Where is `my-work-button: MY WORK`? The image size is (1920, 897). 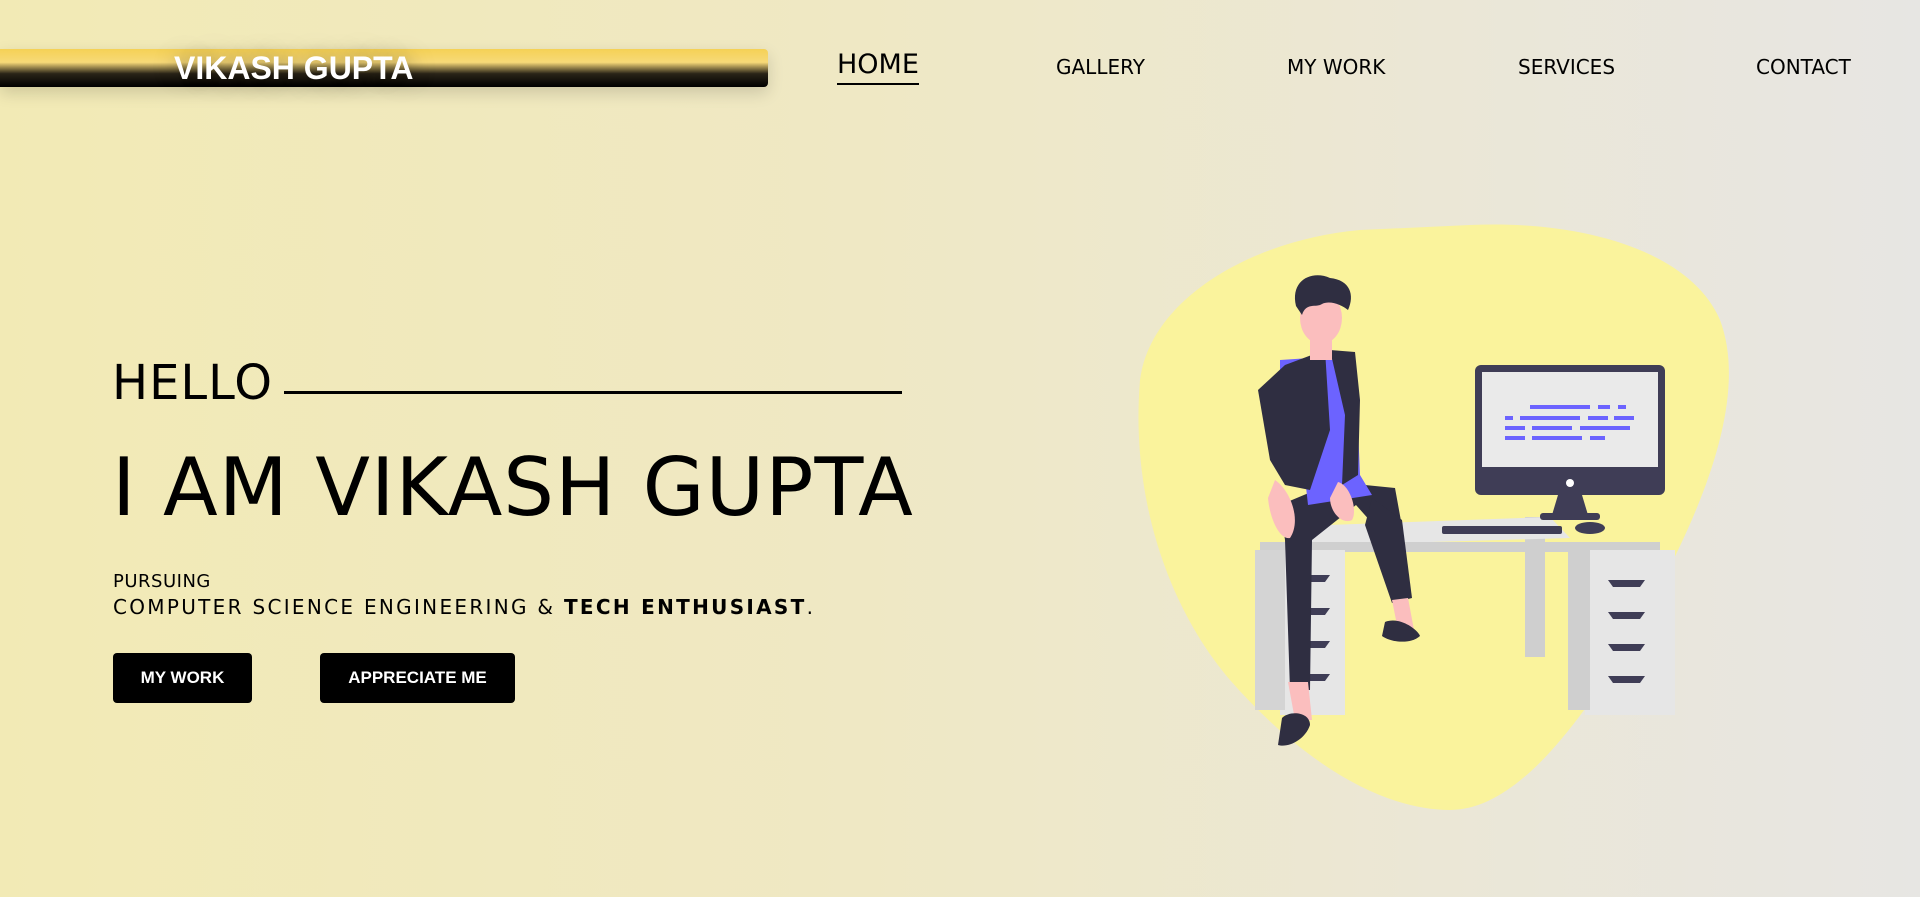
my-work-button: MY WORK is located at coordinates (182, 678).